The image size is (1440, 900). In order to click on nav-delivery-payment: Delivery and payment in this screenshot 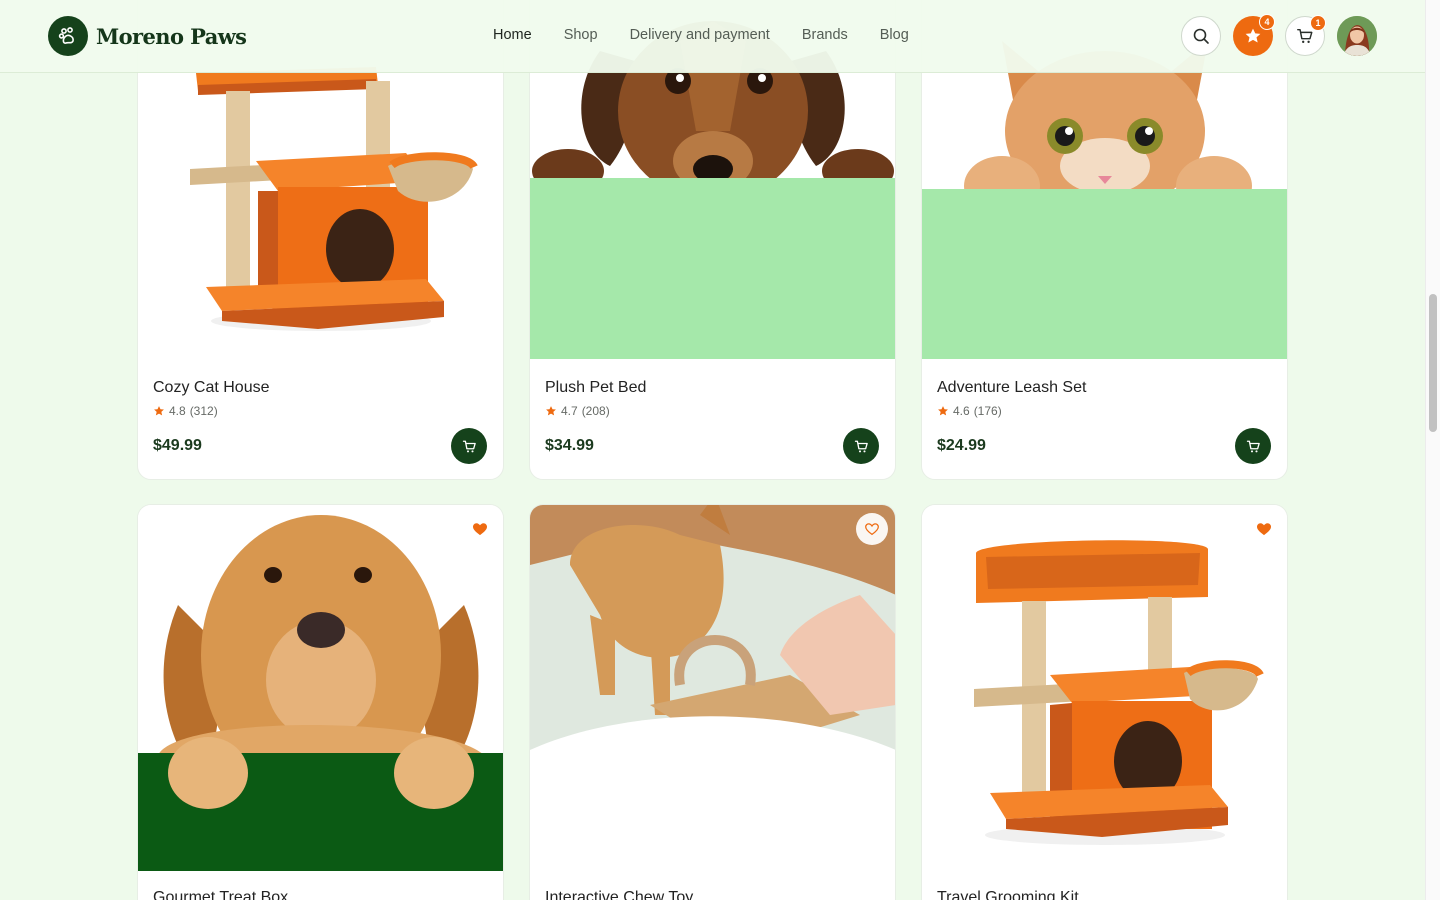, I will do `click(700, 35)`.